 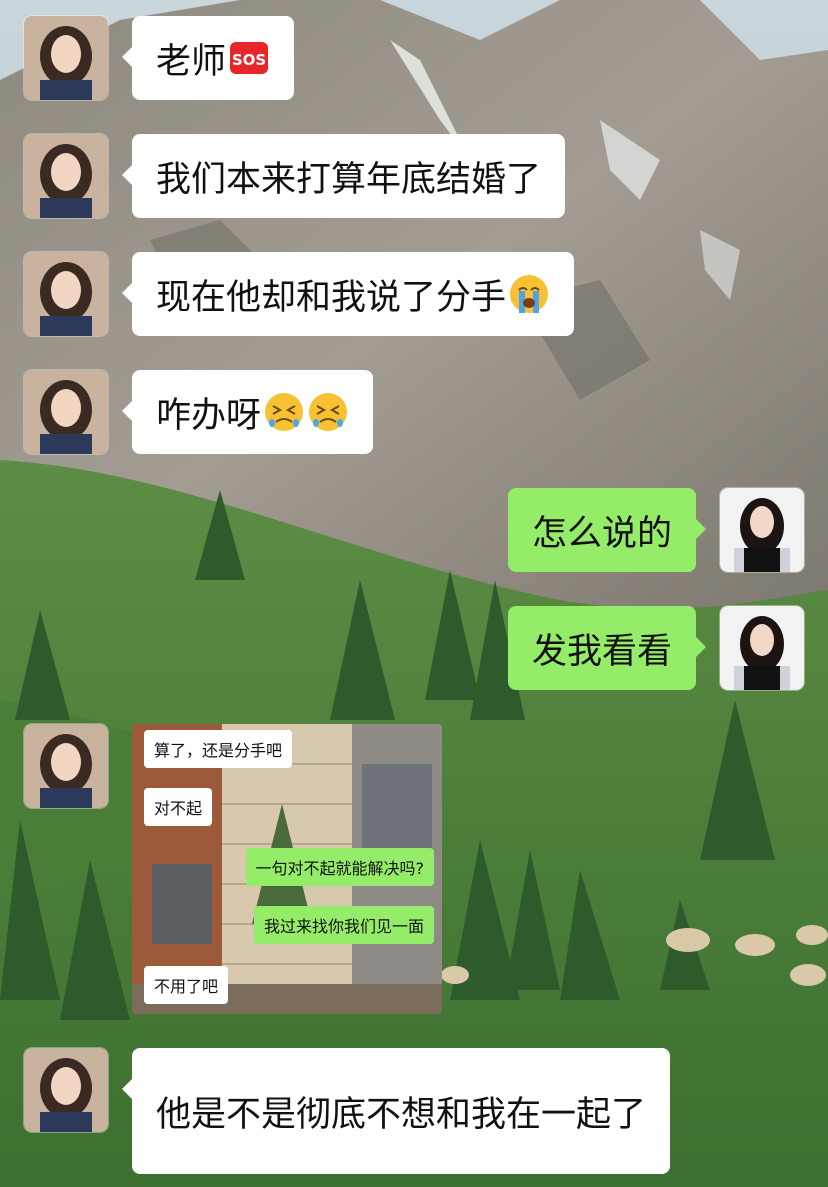 I want to click on screenshot-message-text: 算了，还是分手吧, so click(x=218, y=750).